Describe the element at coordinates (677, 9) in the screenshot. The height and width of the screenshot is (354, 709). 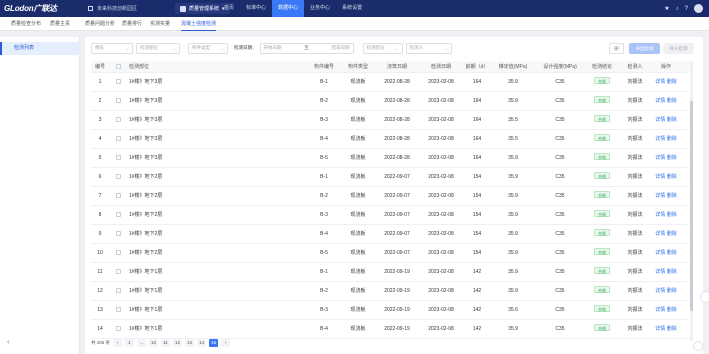
I see `bell-icon: ♪` at that location.